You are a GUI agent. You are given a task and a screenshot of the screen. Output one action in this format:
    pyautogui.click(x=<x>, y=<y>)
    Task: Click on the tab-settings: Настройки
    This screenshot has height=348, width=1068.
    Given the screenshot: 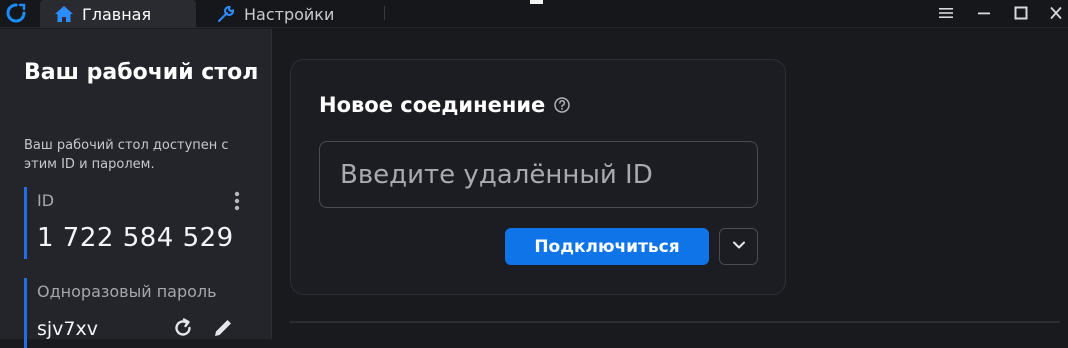 What is the action you would take?
    pyautogui.click(x=292, y=14)
    